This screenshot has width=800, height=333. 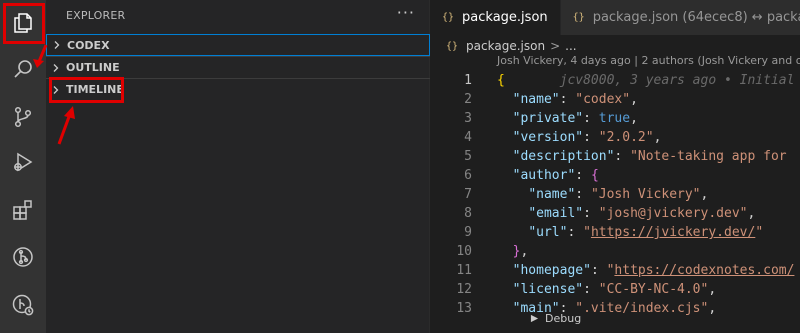 What do you see at coordinates (464, 289) in the screenshot?
I see `line-number: 12` at bounding box center [464, 289].